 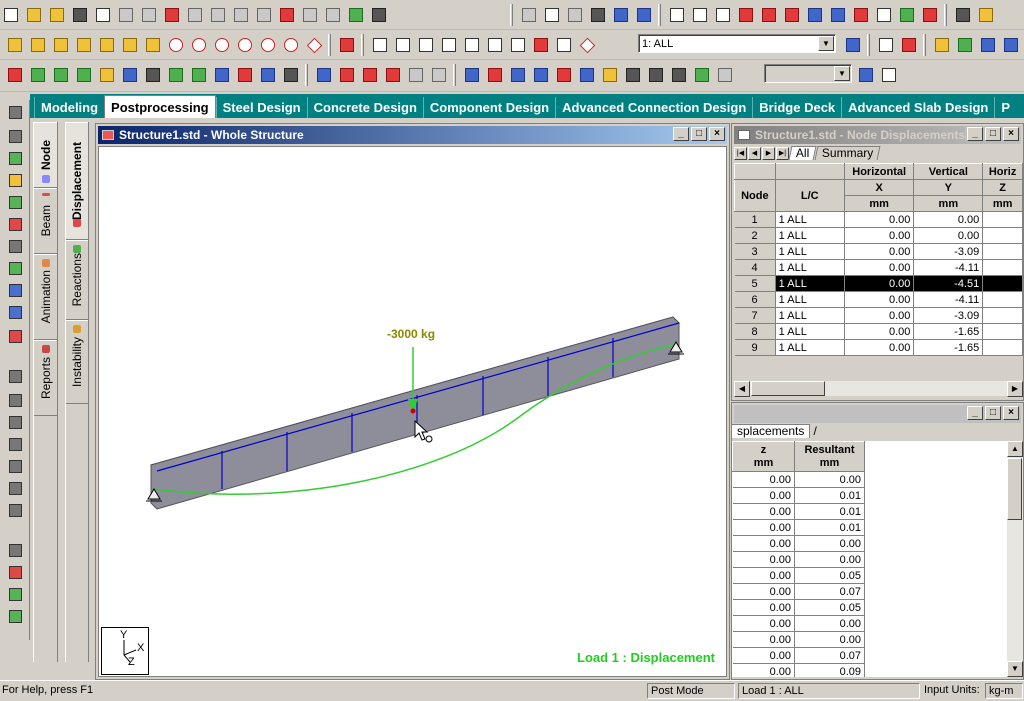 What do you see at coordinates (15, 224) in the screenshot?
I see `solids-cursor-icon` at bounding box center [15, 224].